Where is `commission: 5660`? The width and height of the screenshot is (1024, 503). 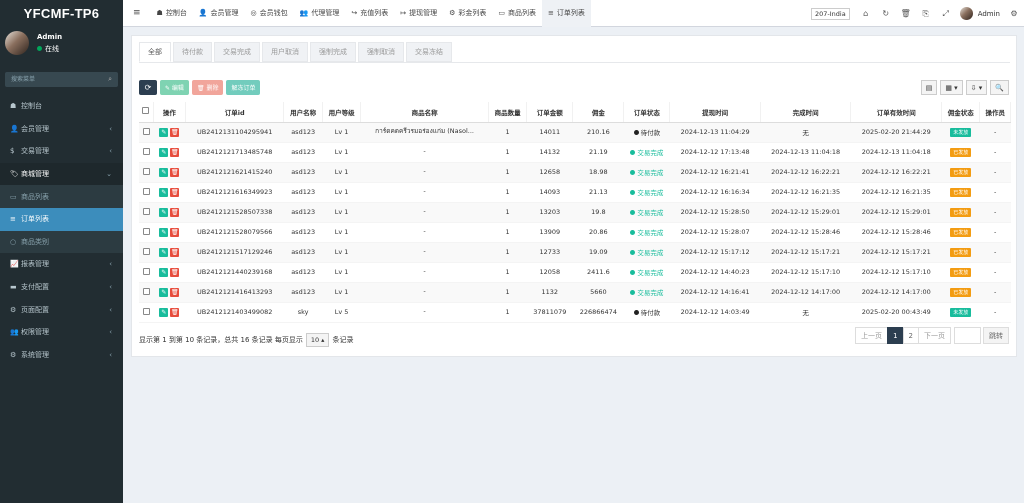
commission: 5660 is located at coordinates (598, 292).